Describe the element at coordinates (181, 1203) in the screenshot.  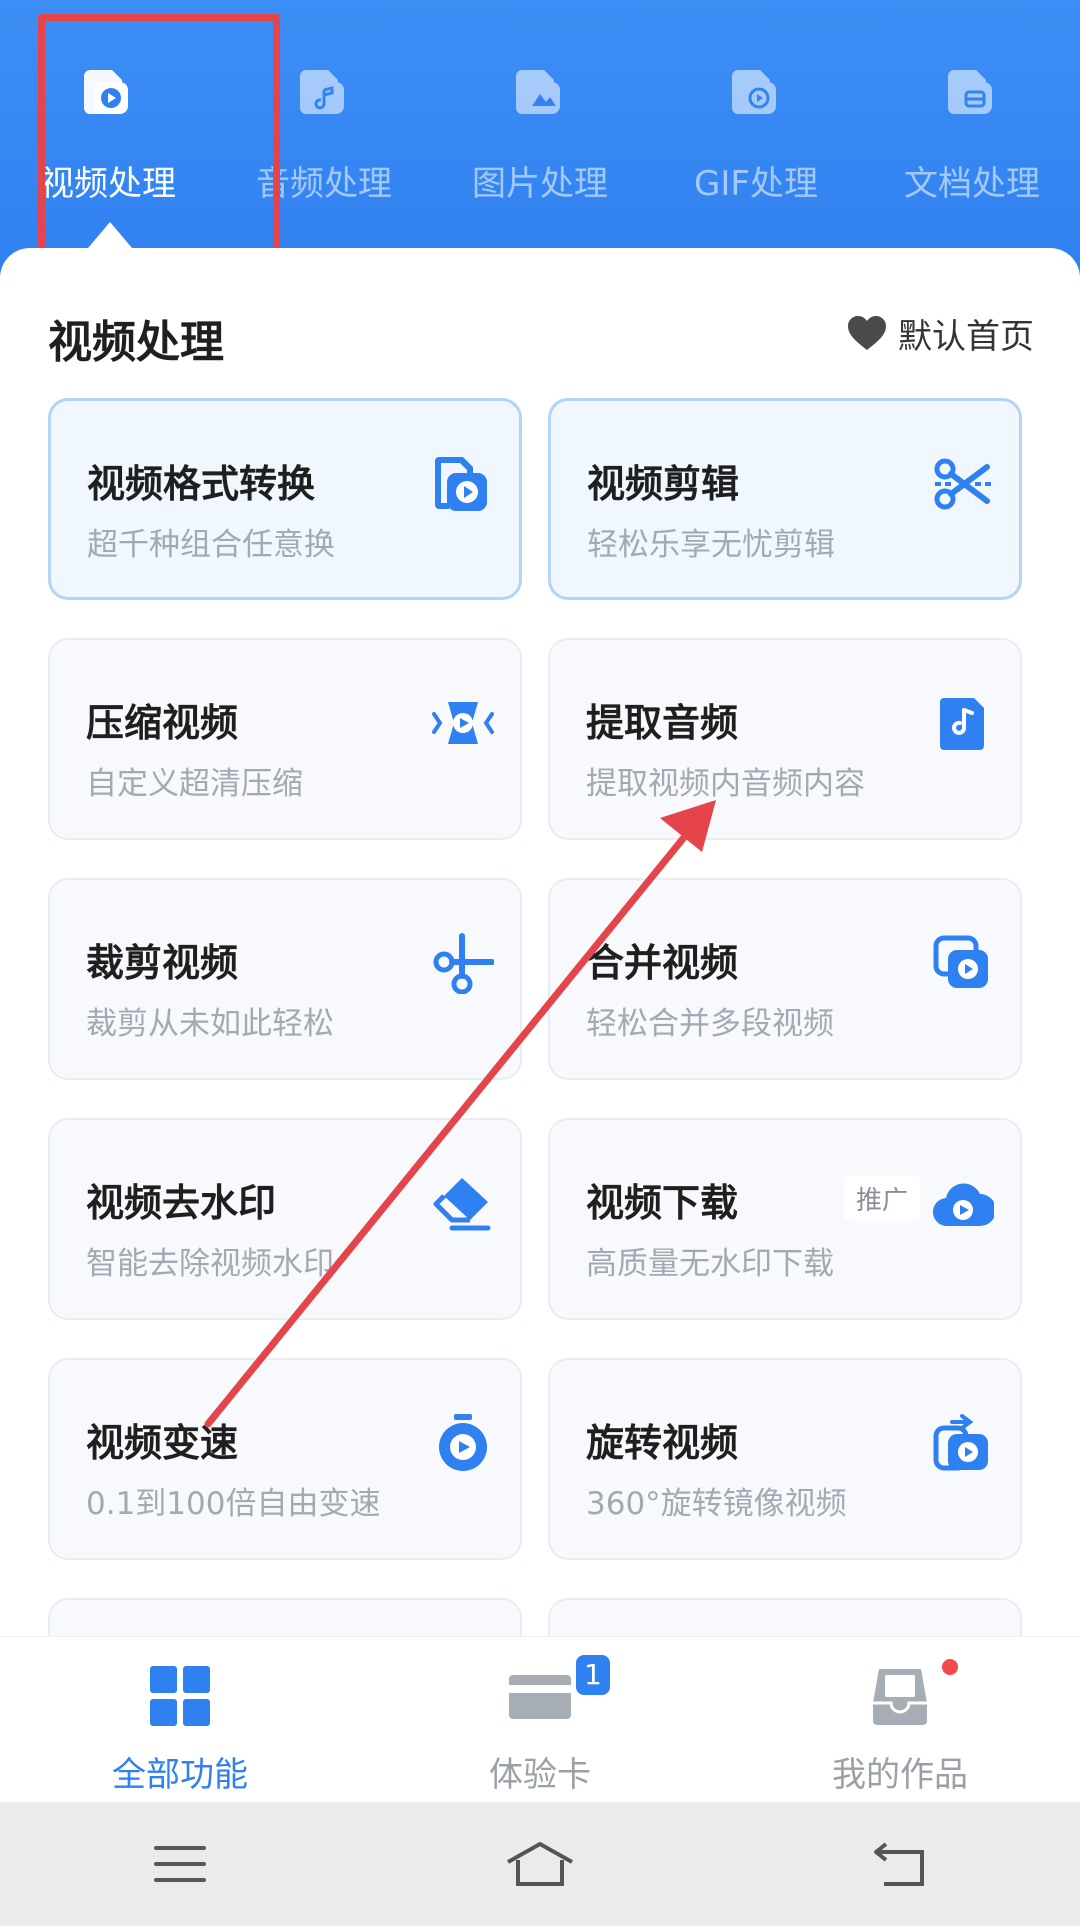
I see `card-title: 视频去水印` at that location.